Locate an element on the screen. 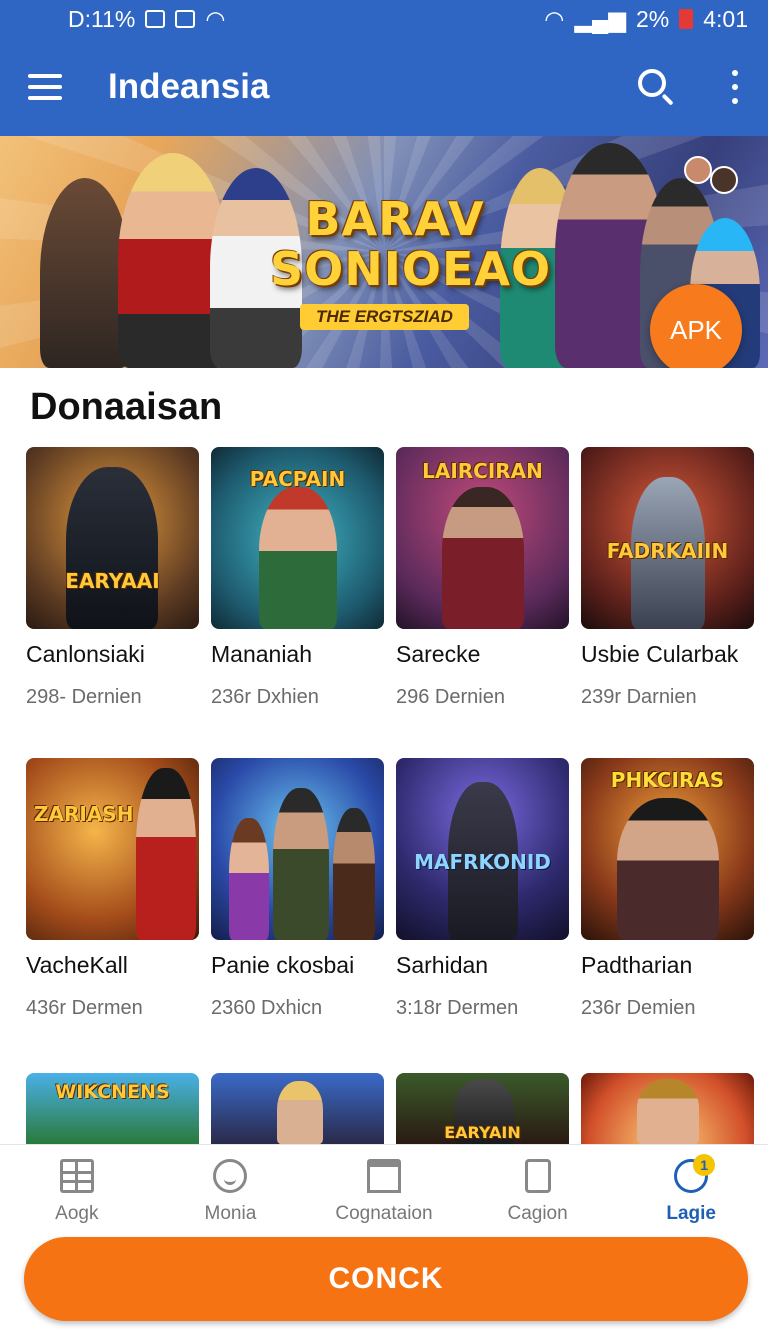 Image resolution: width=768 pixels, height=1344 pixels. game-thumbnail: EARYAAI is located at coordinates (112, 538).